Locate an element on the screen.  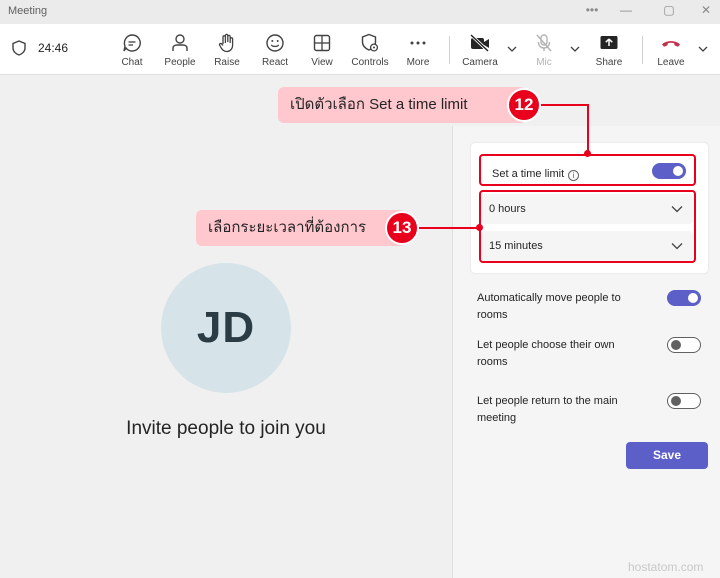
minimize-icon: — is located at coordinates (626, 10).